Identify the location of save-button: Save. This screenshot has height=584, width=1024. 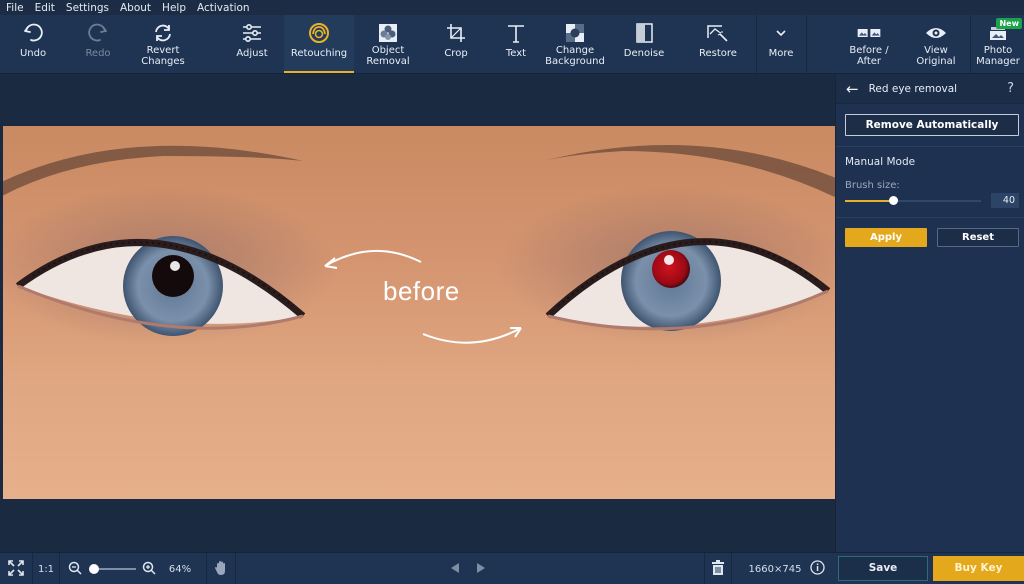
(883, 568).